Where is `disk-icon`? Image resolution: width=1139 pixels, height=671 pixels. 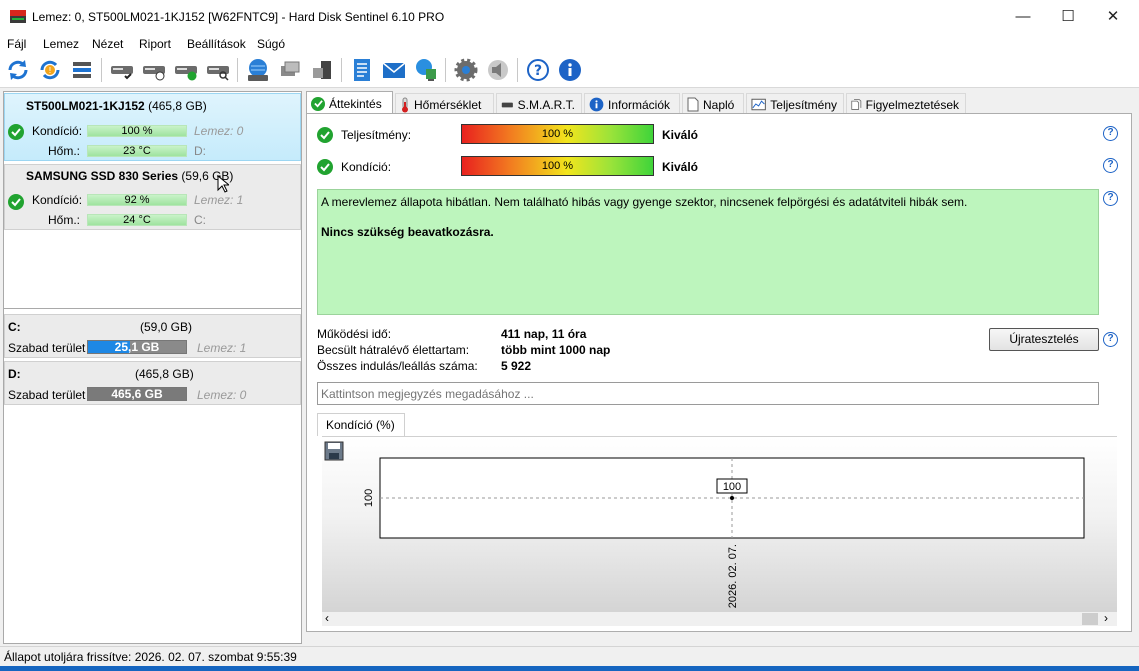
disk-icon is located at coordinates (507, 104).